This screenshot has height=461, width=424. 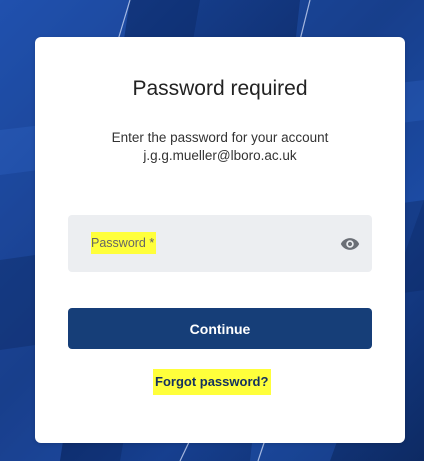 What do you see at coordinates (212, 382) in the screenshot?
I see `forgot-password-link: Forgot password?` at bounding box center [212, 382].